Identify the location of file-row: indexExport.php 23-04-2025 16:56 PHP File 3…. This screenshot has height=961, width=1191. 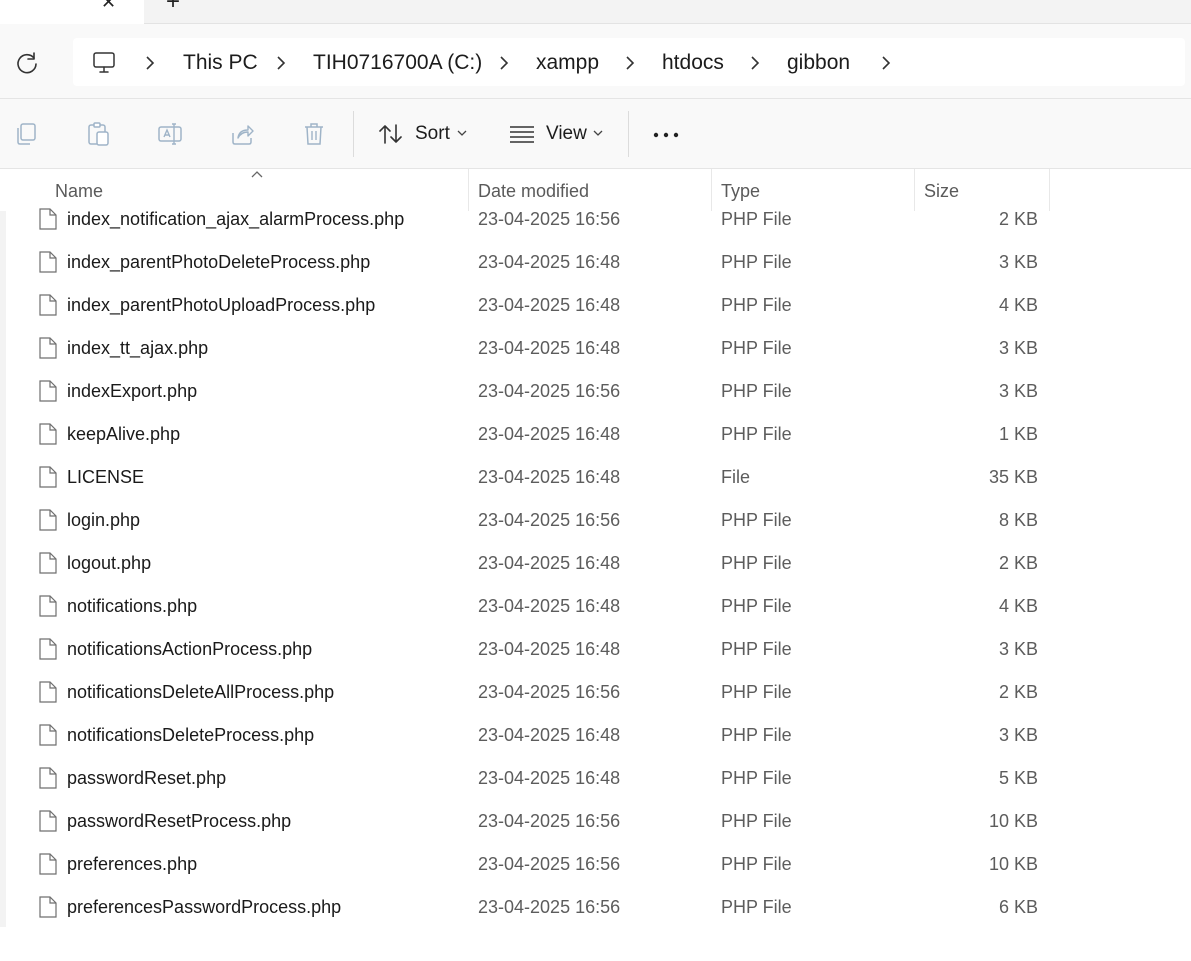
(598, 390).